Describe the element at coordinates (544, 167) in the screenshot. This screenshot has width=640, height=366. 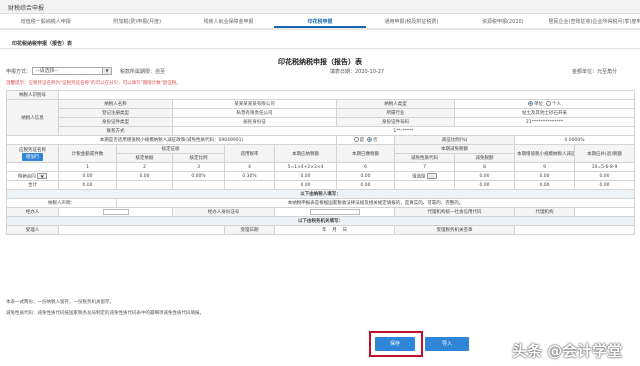
I see `index-cell: 9` at that location.